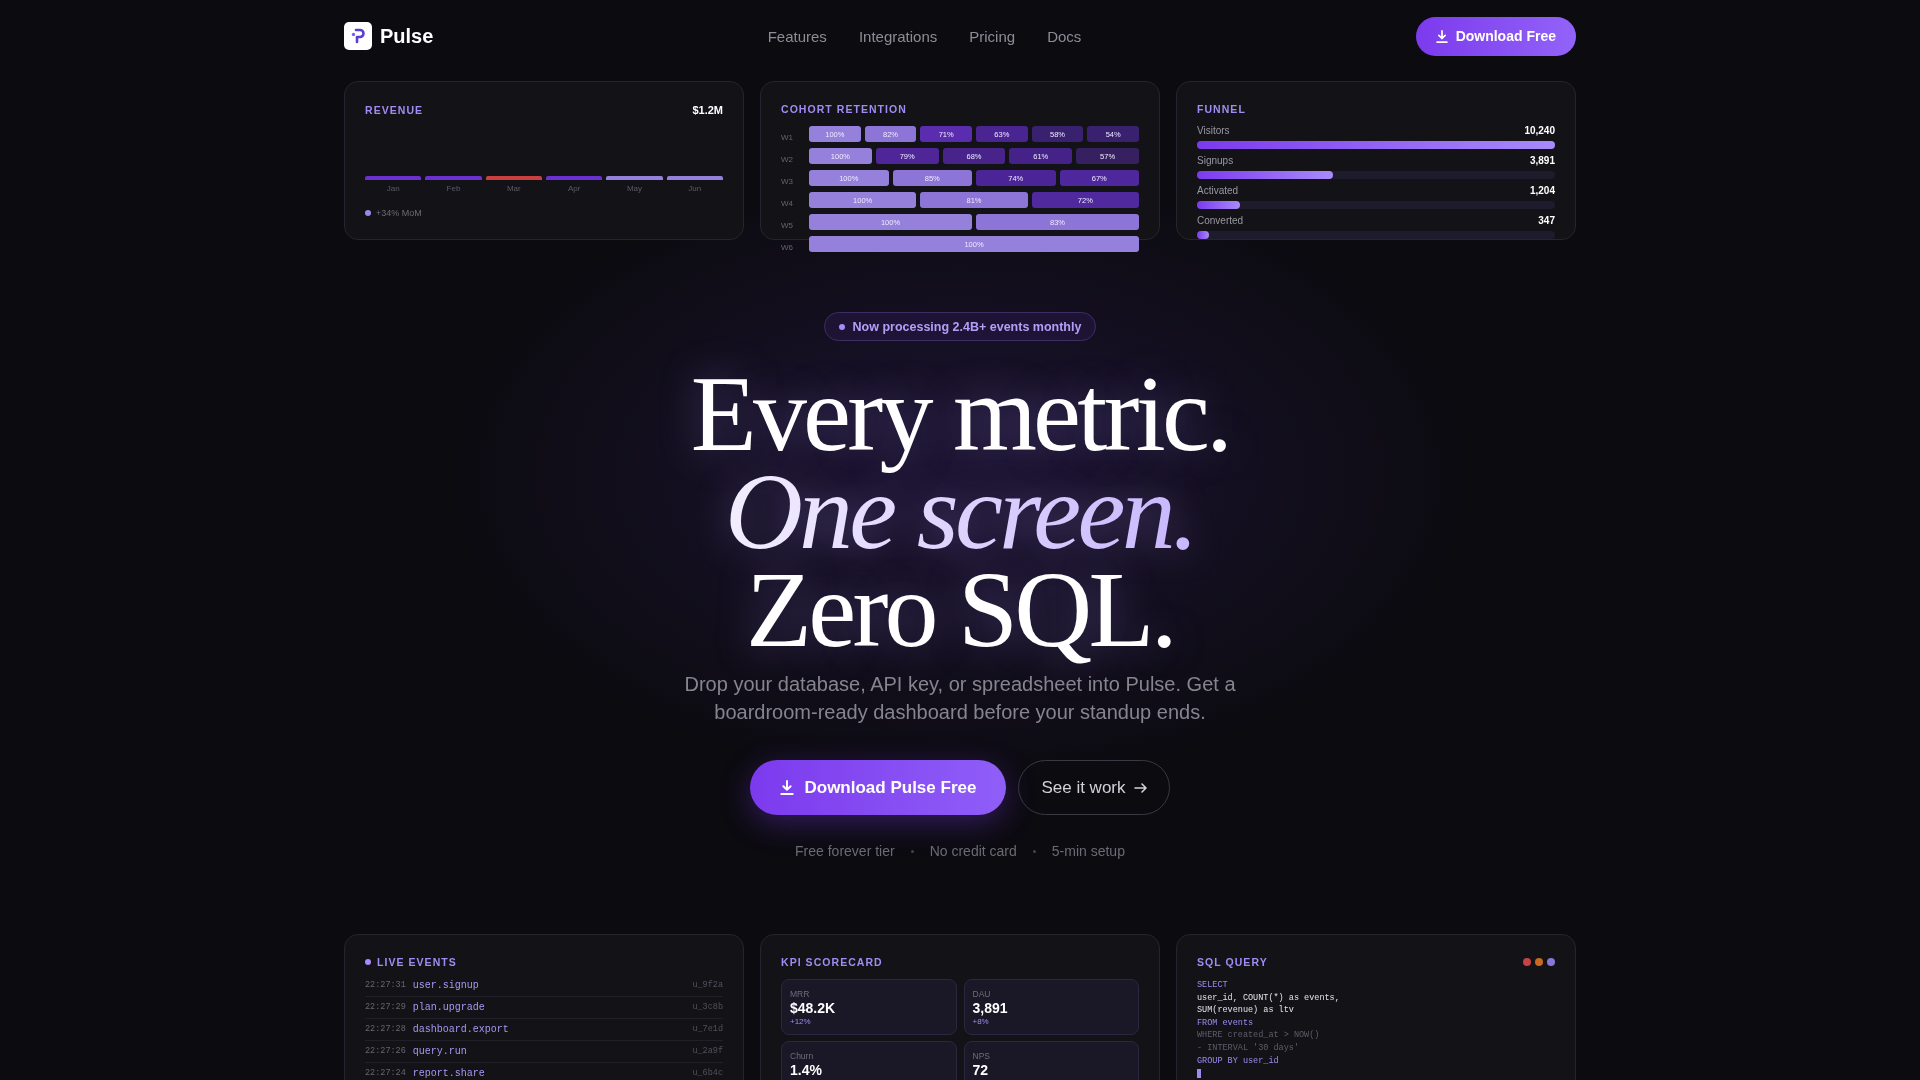 The height and width of the screenshot is (1080, 1920). I want to click on kpi-delta: +12%, so click(800, 1022).